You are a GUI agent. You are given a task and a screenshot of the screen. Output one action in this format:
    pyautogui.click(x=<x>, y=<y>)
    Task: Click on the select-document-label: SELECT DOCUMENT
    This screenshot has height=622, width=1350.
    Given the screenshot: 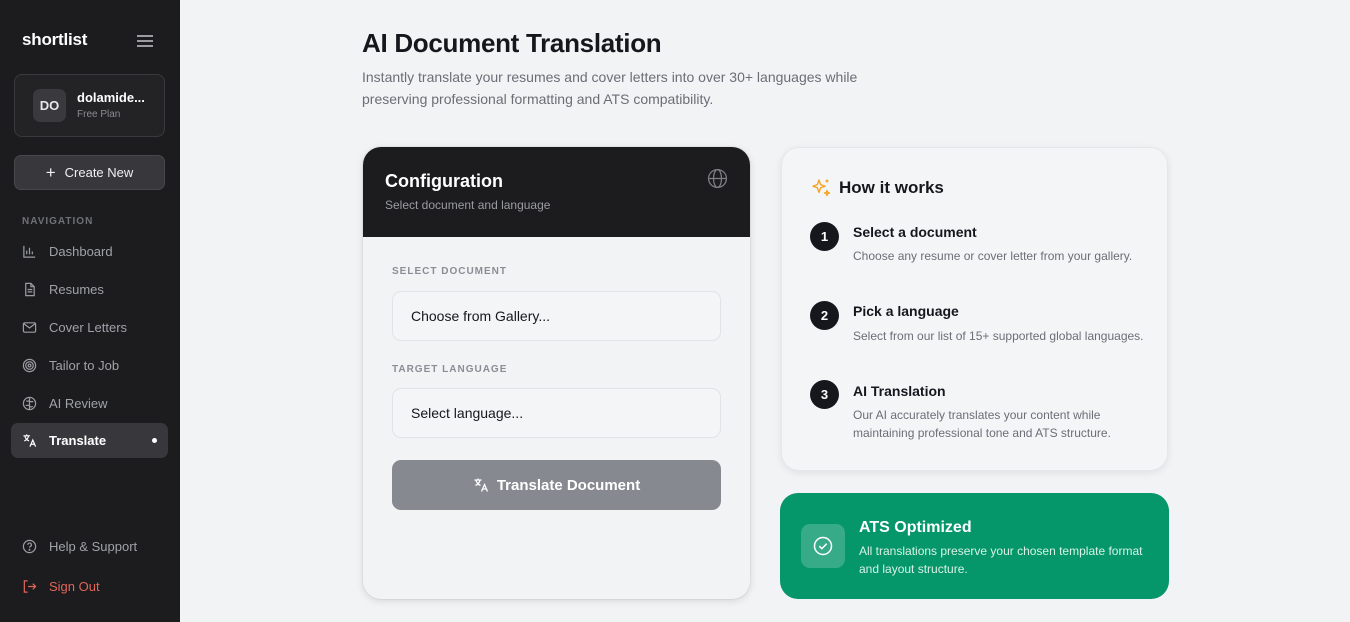 What is the action you would take?
    pyautogui.click(x=449, y=271)
    